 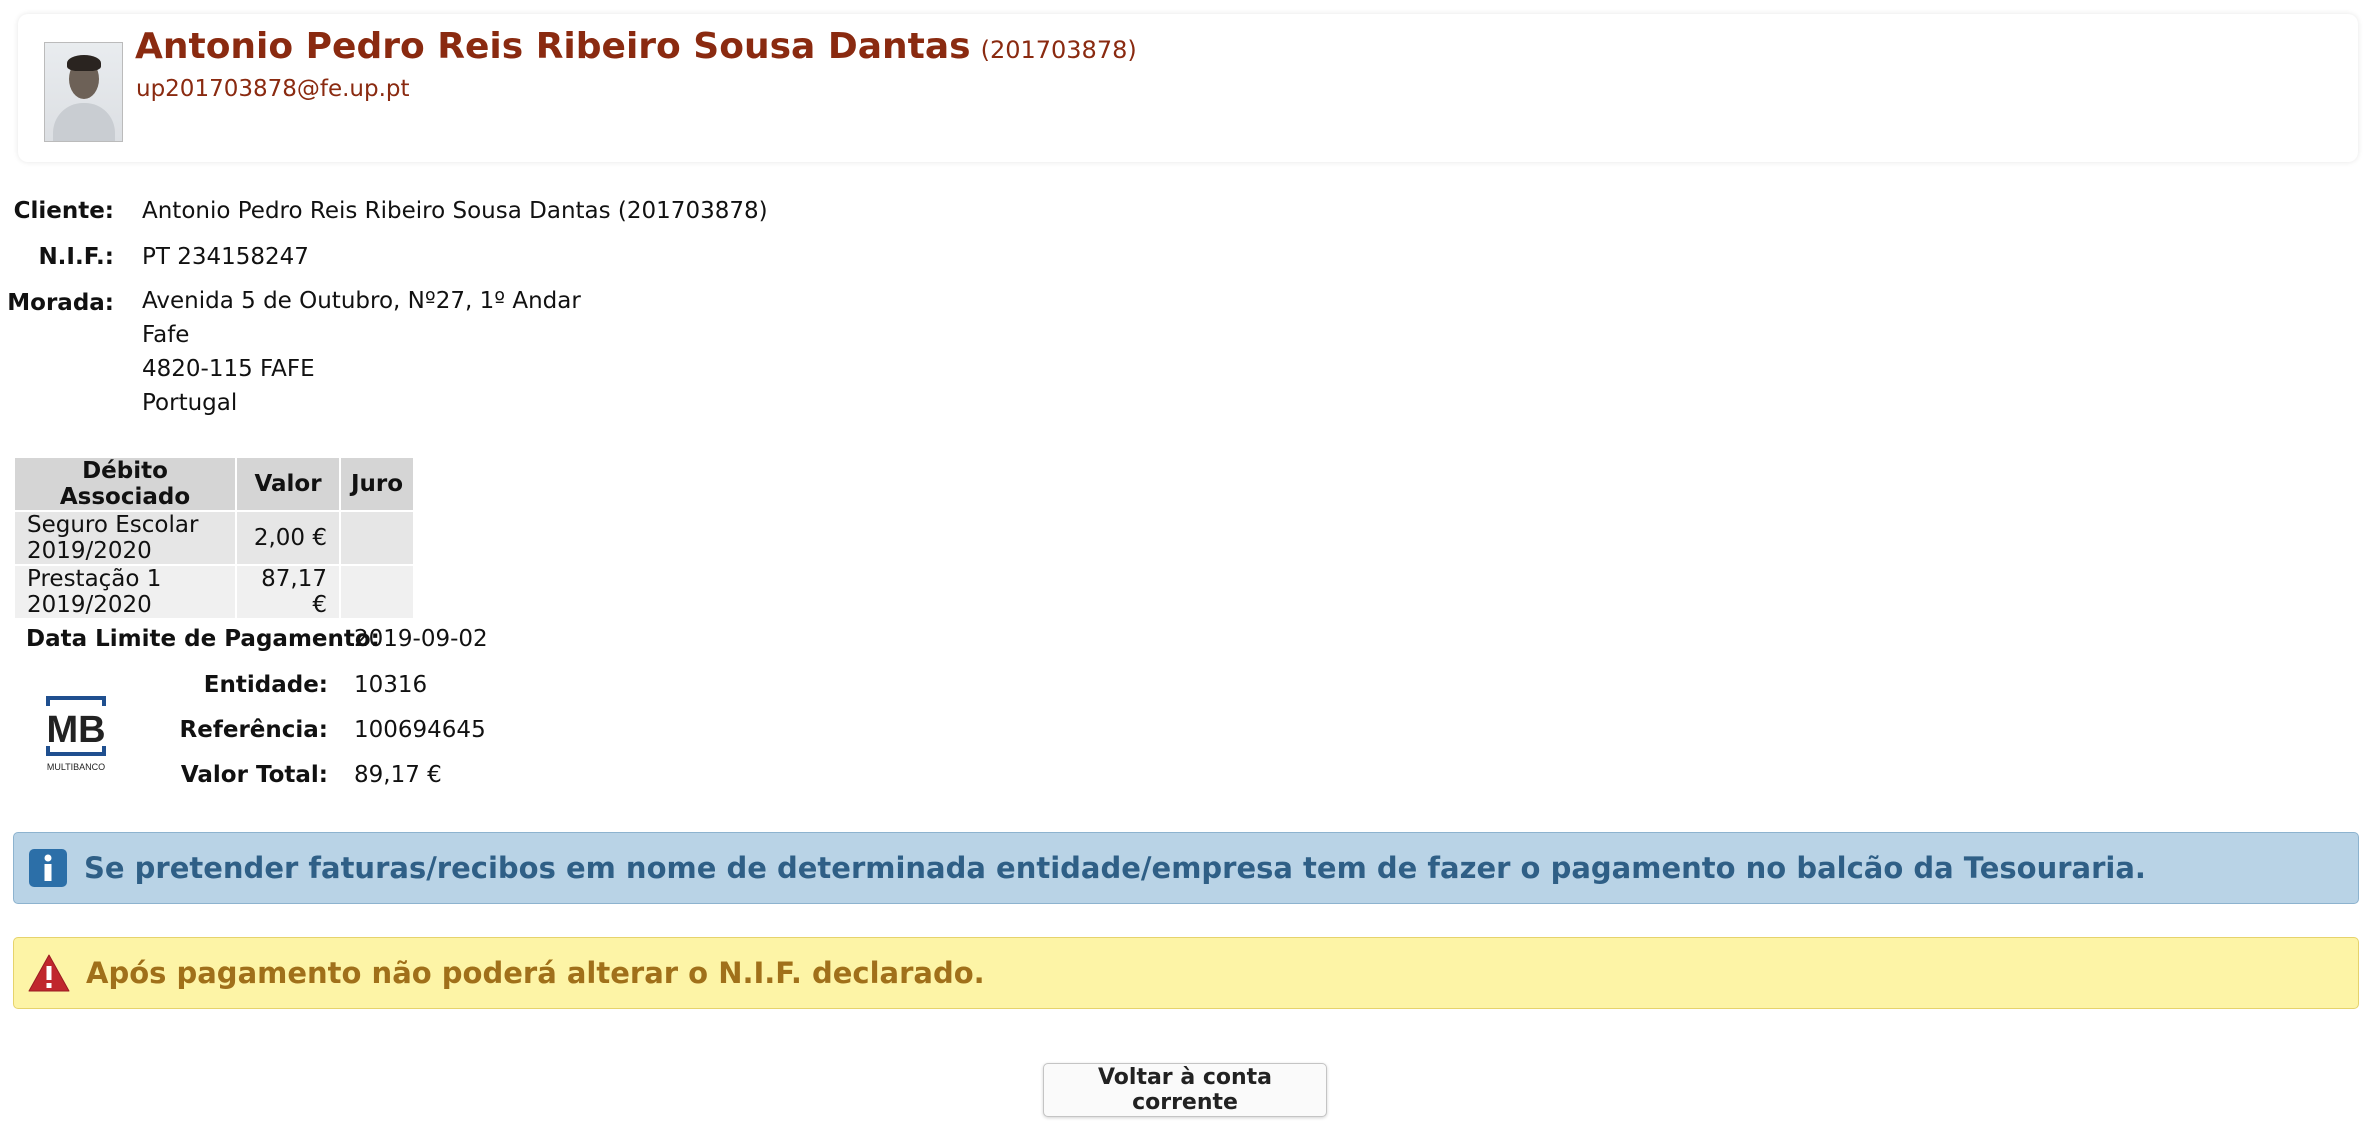 I want to click on total-value: 89,17 €, so click(x=398, y=775).